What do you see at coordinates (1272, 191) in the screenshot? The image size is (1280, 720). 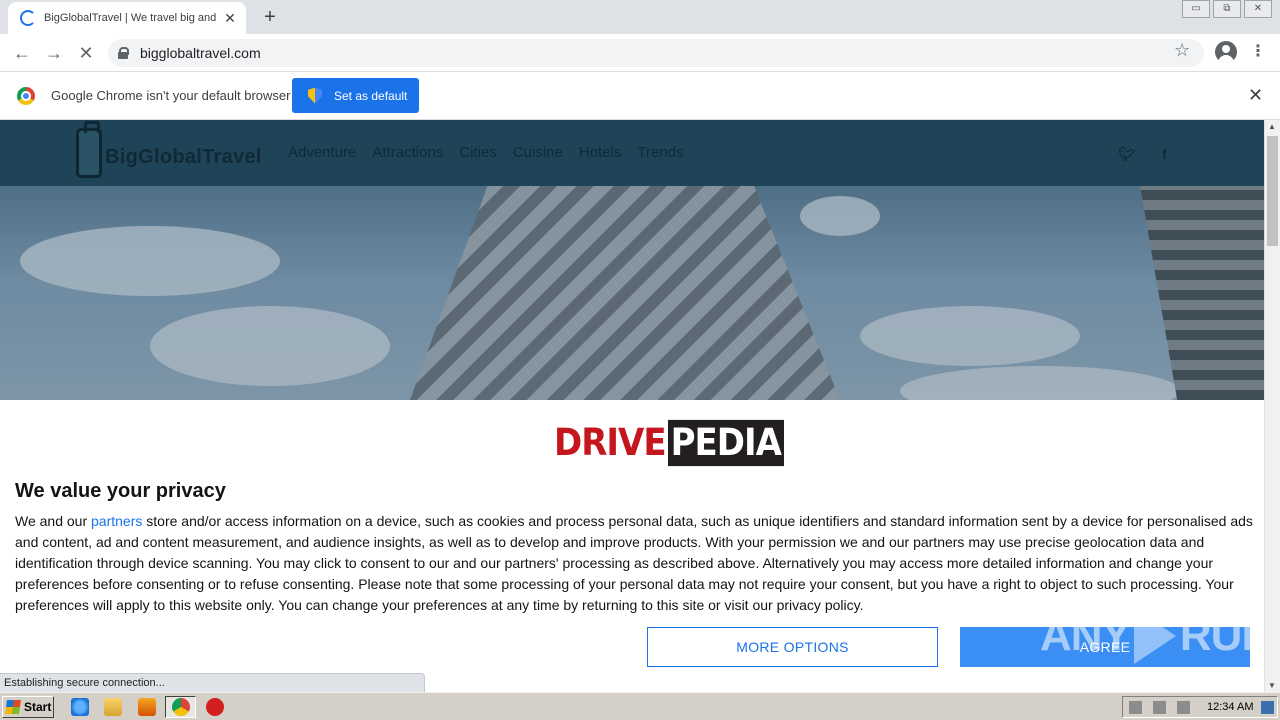 I see `scrollbar-thumb` at bounding box center [1272, 191].